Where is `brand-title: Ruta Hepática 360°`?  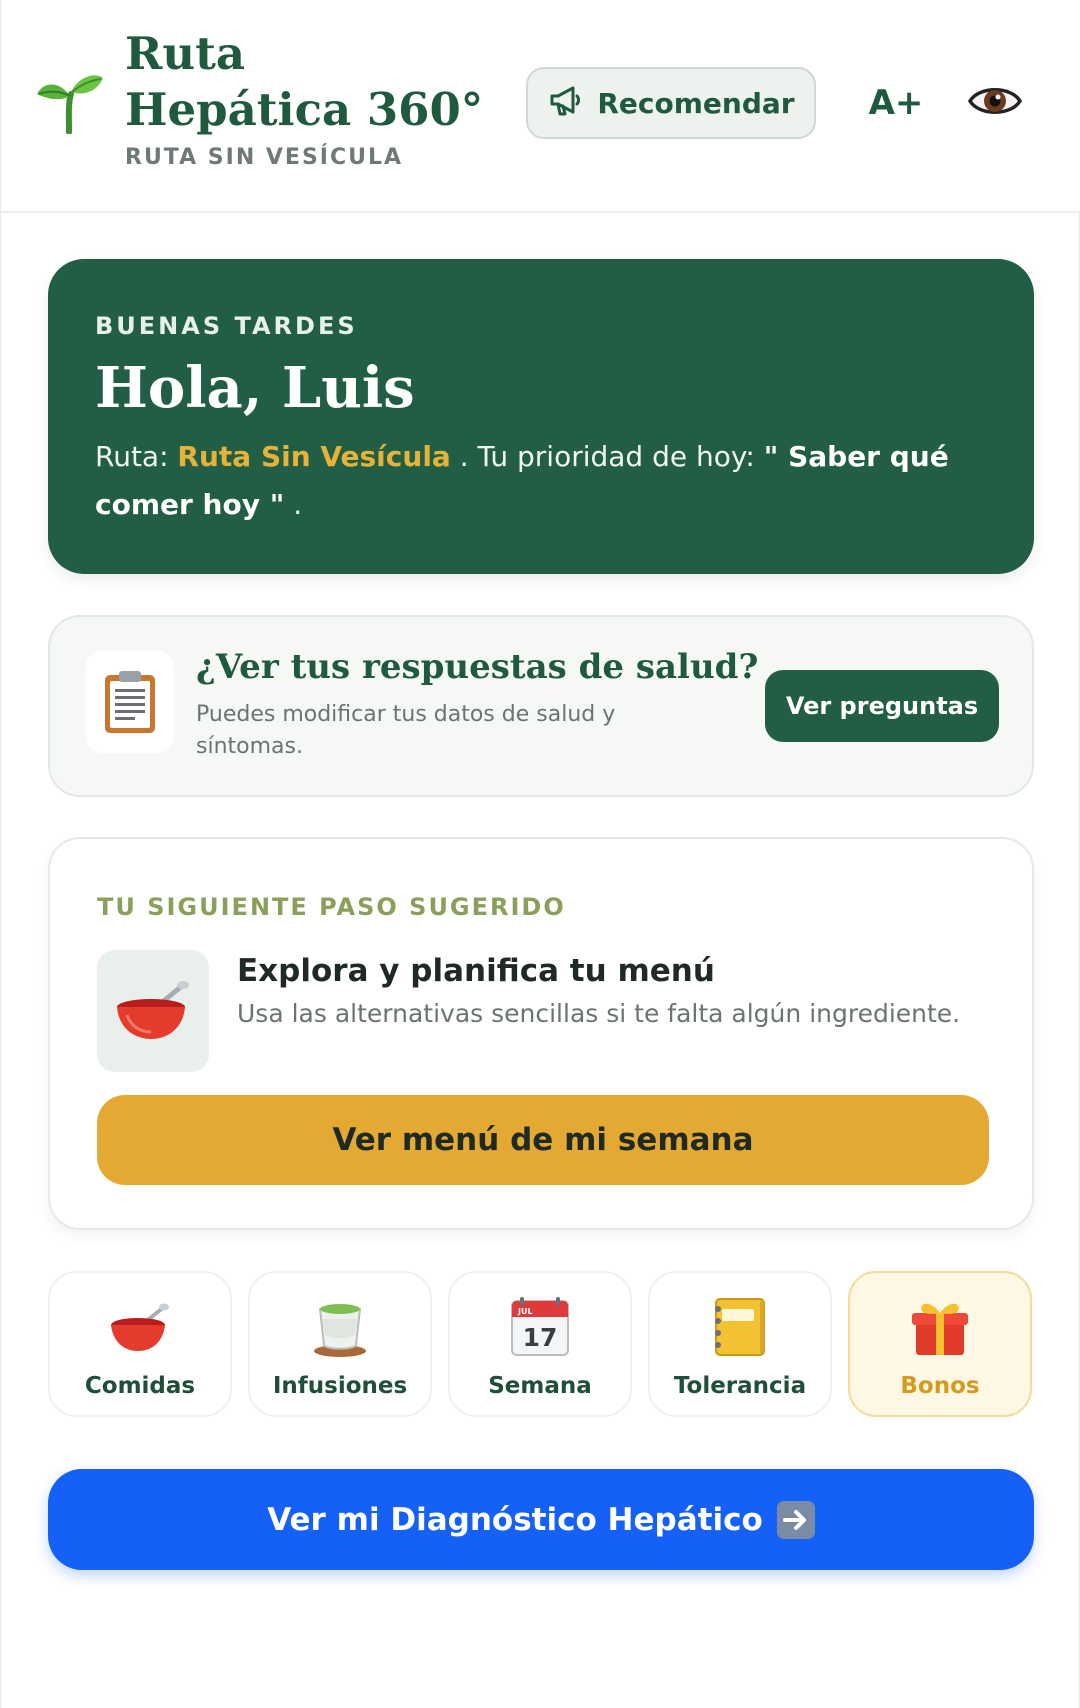 brand-title: Ruta Hepática 360° is located at coordinates (304, 81).